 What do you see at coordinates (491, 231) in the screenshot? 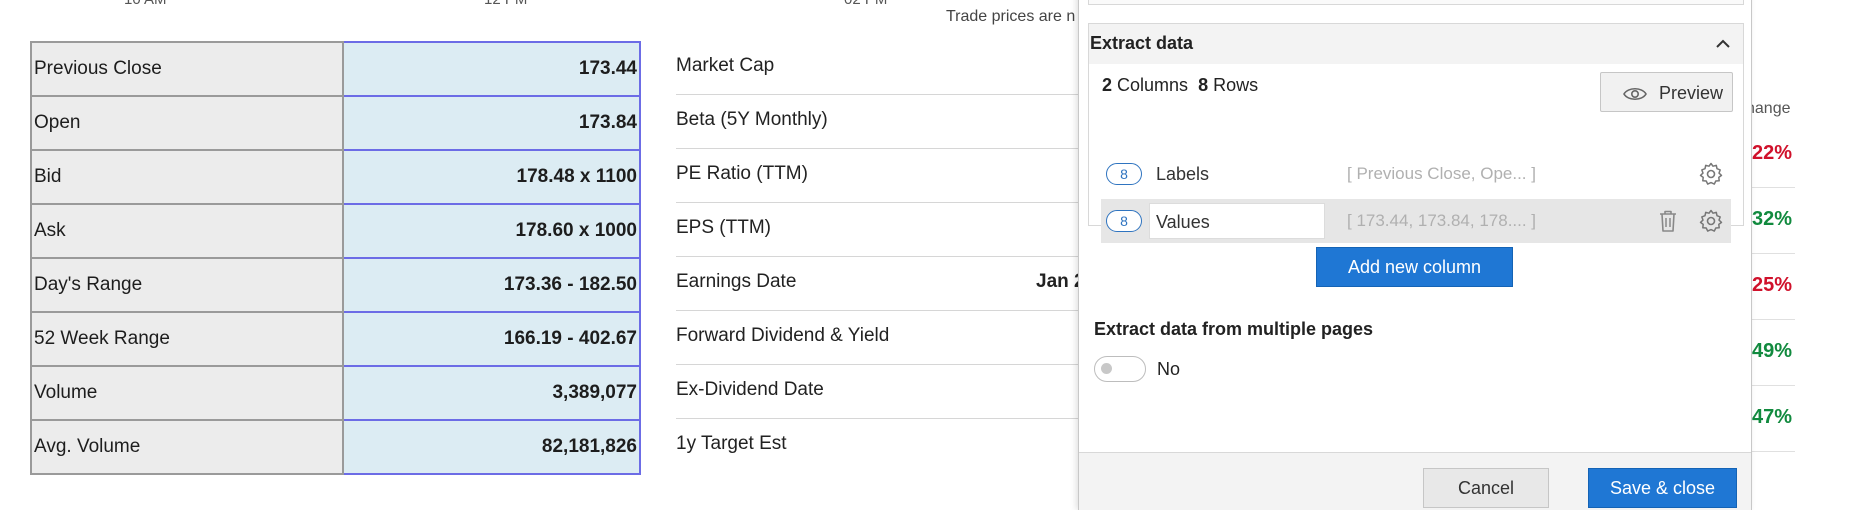
I see `table-cell-value: 178.60 x 1000` at bounding box center [491, 231].